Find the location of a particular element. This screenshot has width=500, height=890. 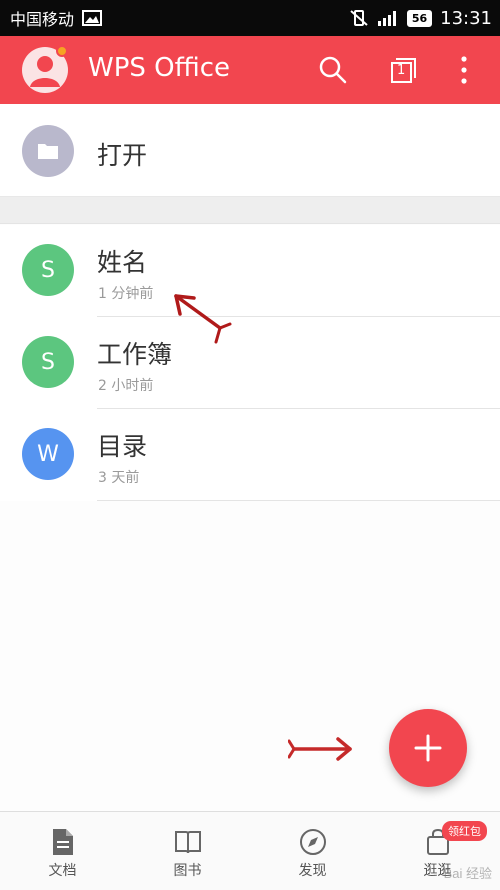

search-icon is located at coordinates (333, 70).